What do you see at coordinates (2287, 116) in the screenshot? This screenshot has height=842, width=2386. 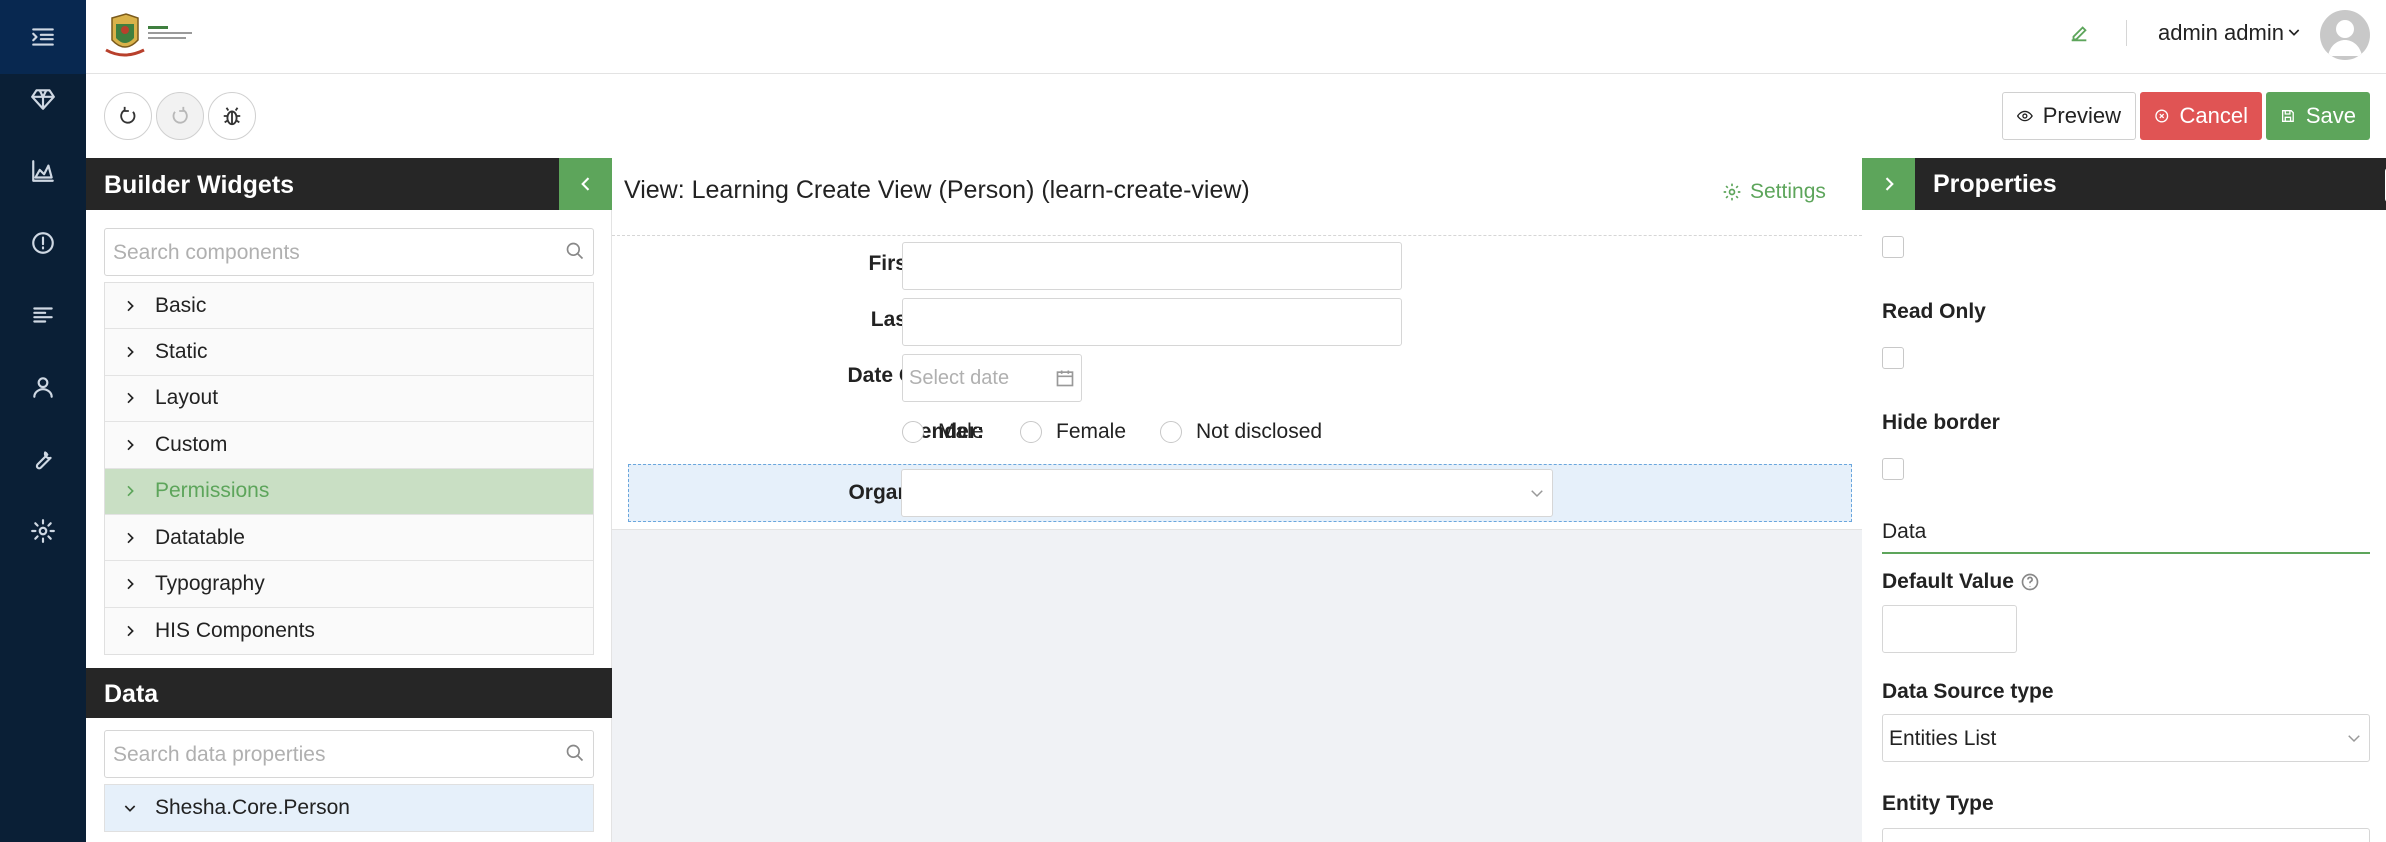 I see `save-icon` at bounding box center [2287, 116].